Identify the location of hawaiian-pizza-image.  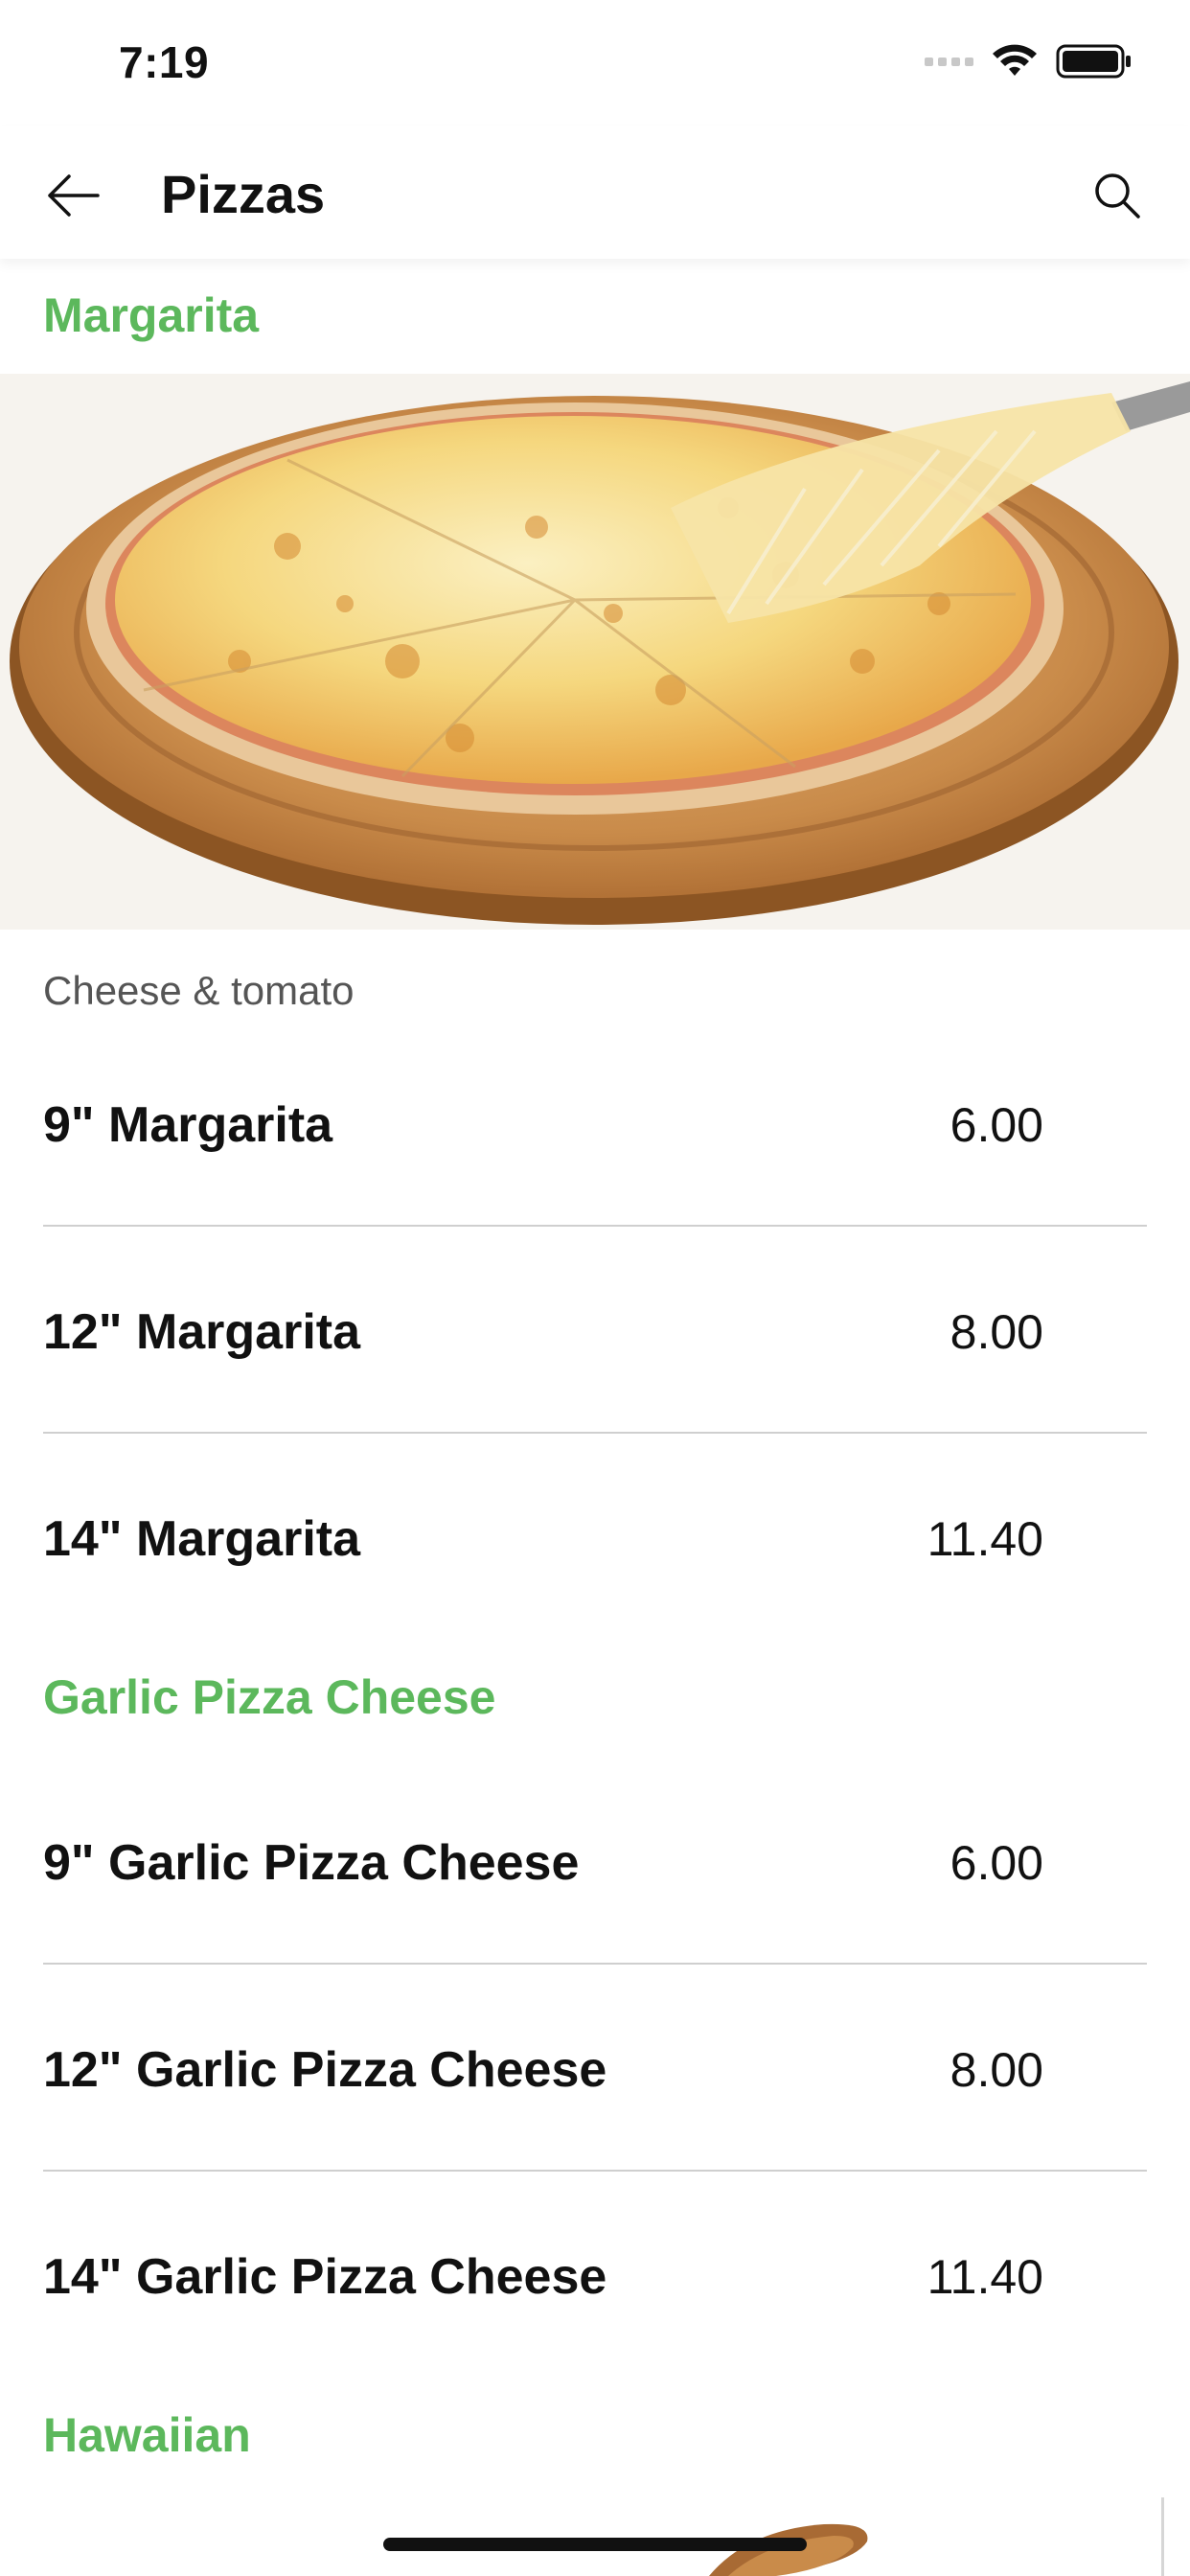
(595, 2534).